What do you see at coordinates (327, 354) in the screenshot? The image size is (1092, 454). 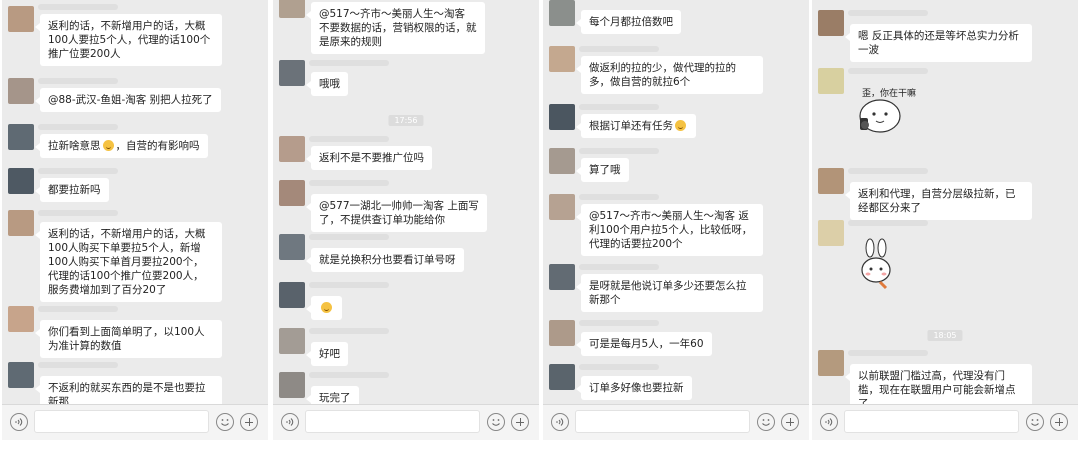 I see `message-bubble: 好吧` at bounding box center [327, 354].